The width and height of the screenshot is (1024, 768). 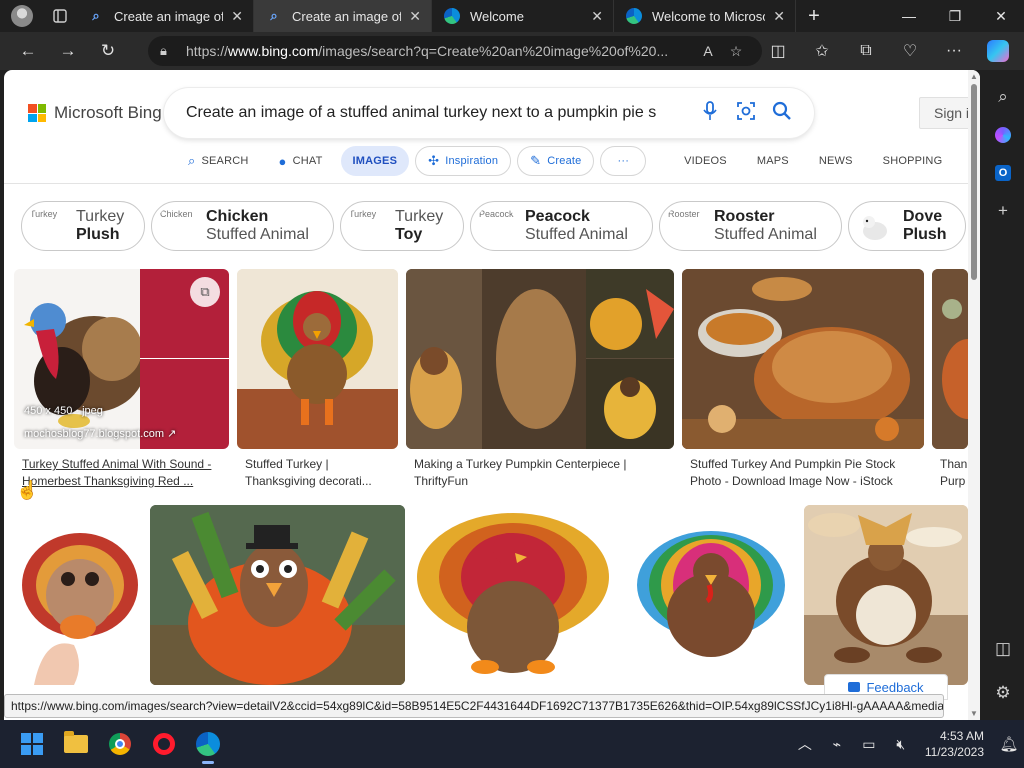 What do you see at coordinates (463, 161) in the screenshot?
I see `scope-inspiration: ✣ Inspiration` at bounding box center [463, 161].